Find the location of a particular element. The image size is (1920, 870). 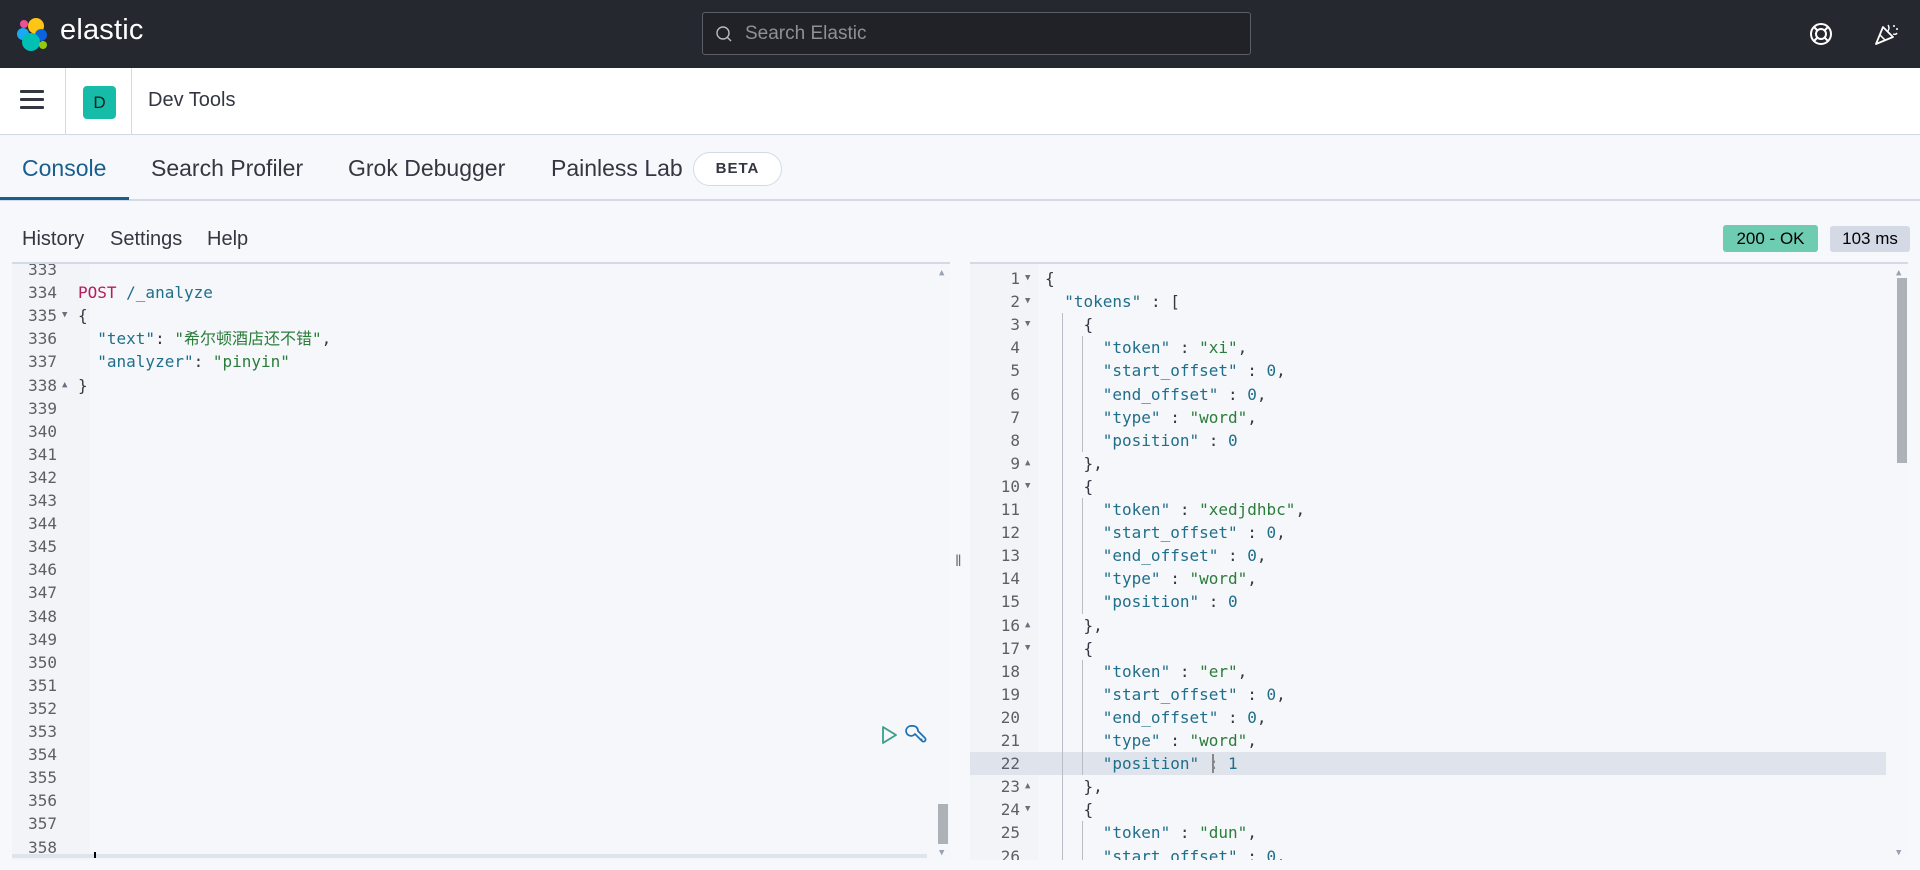

code-line: 20 "end_offset" : 0, is located at coordinates (1439, 717).